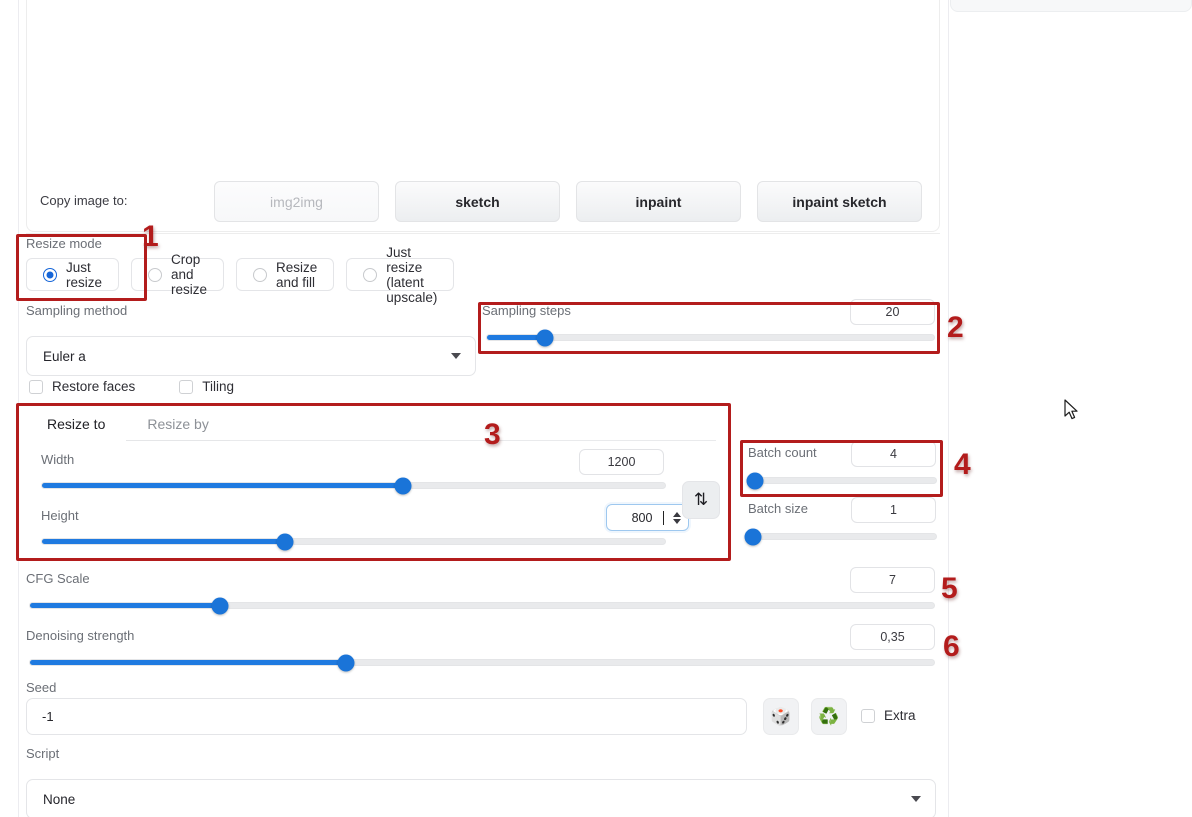 The width and height of the screenshot is (1192, 817). Describe the element at coordinates (710, 337) in the screenshot. I see `sampling-steps-slider` at that location.